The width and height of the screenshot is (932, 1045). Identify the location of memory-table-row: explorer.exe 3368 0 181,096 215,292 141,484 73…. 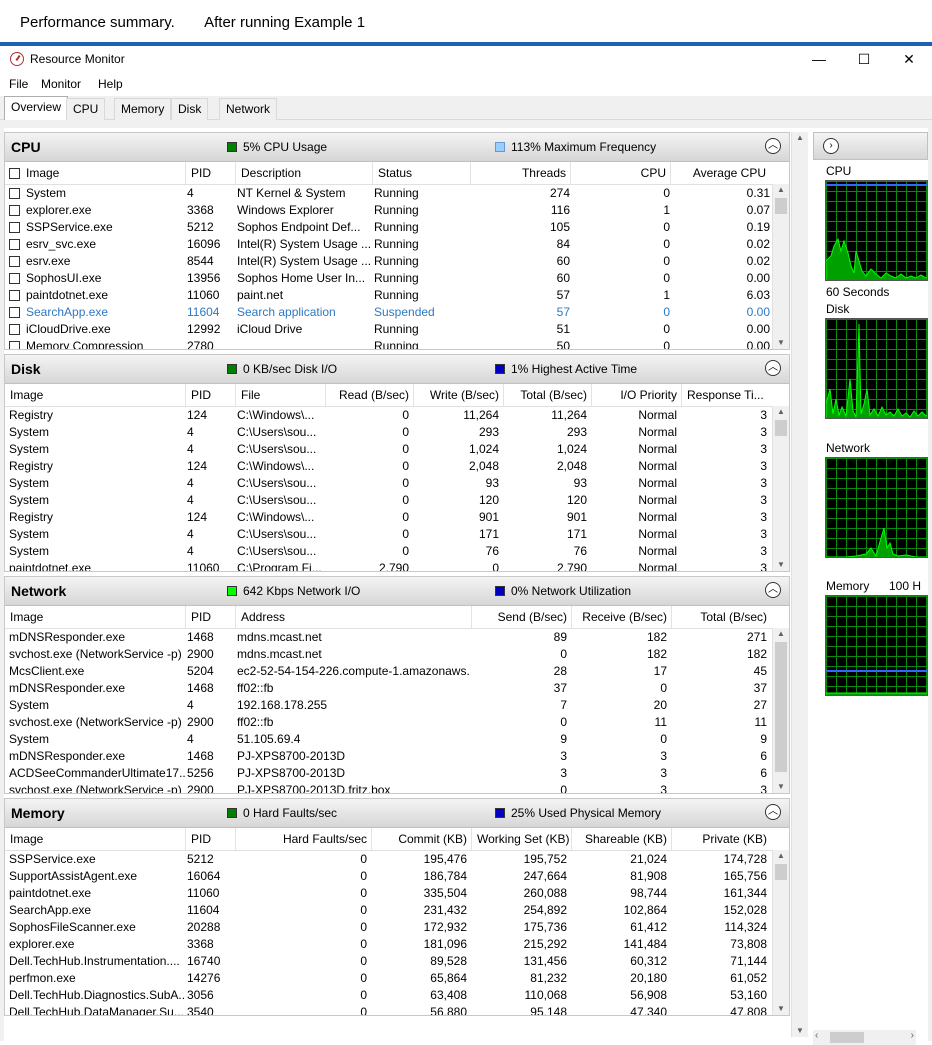
(397, 944).